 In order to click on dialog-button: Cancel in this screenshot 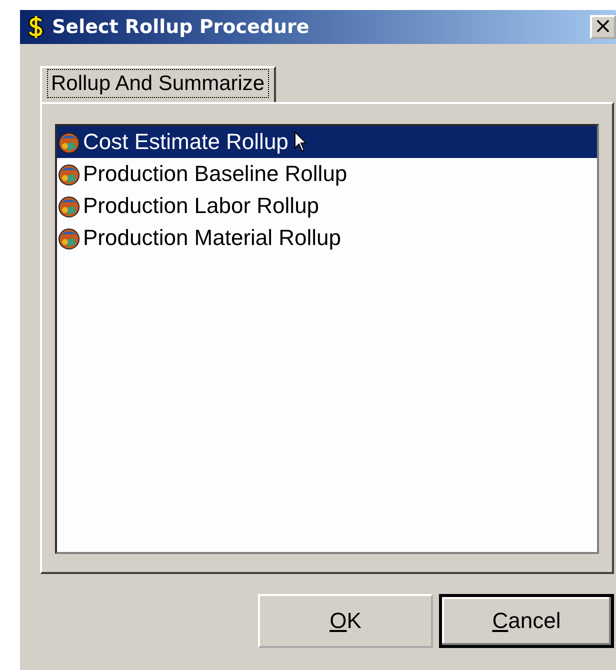, I will do `click(526, 621)`.